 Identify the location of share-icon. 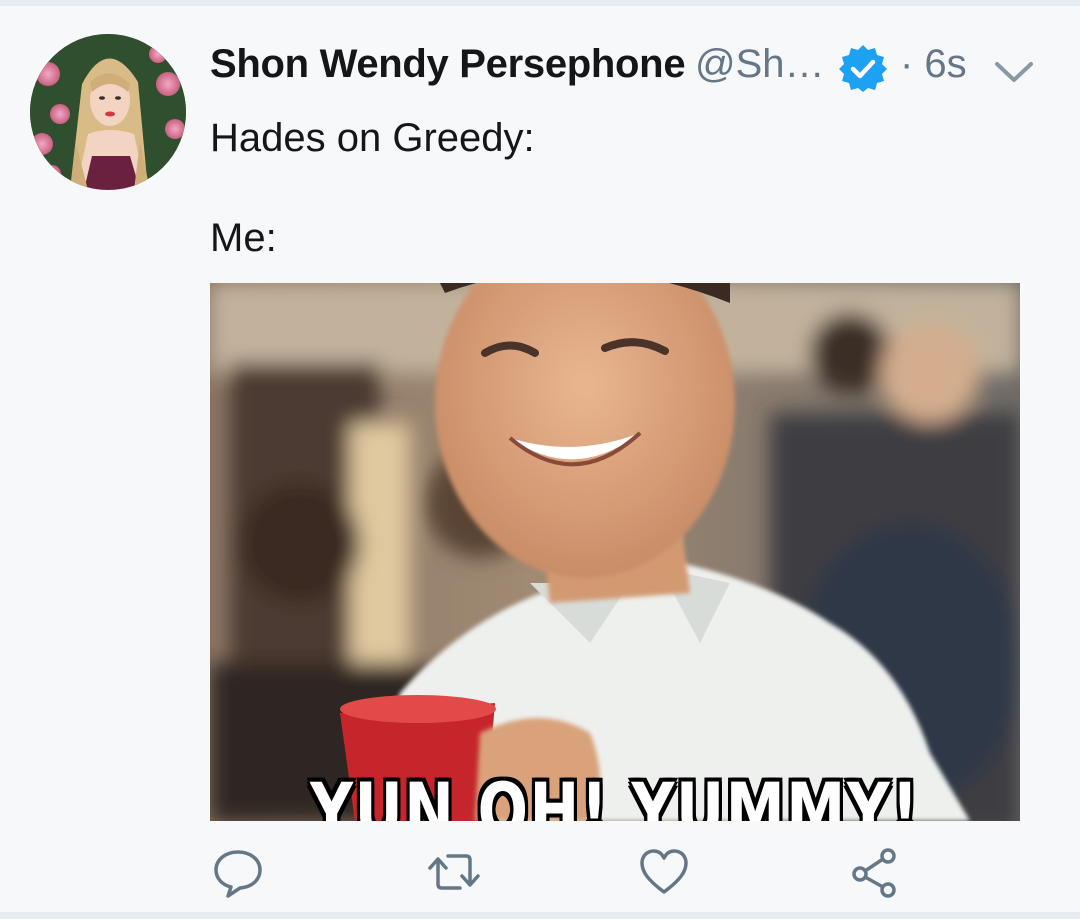
(874, 872).